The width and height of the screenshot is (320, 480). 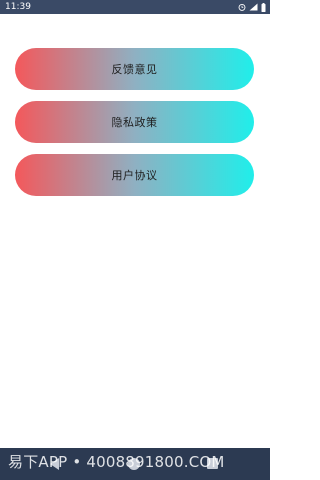 What do you see at coordinates (134, 175) in the screenshot?
I see `user-agreement-button: 用户协议` at bounding box center [134, 175].